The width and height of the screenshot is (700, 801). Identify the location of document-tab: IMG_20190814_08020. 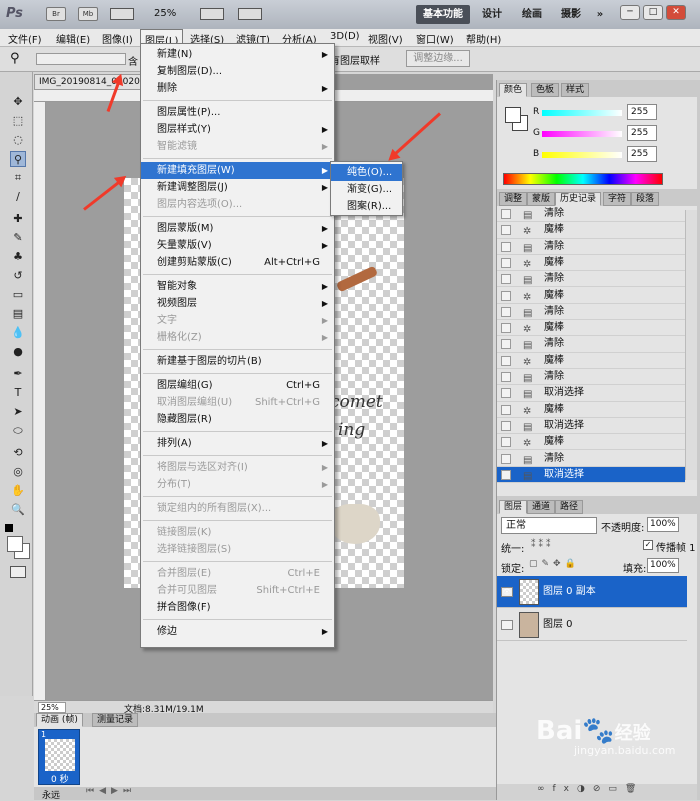
(89, 82).